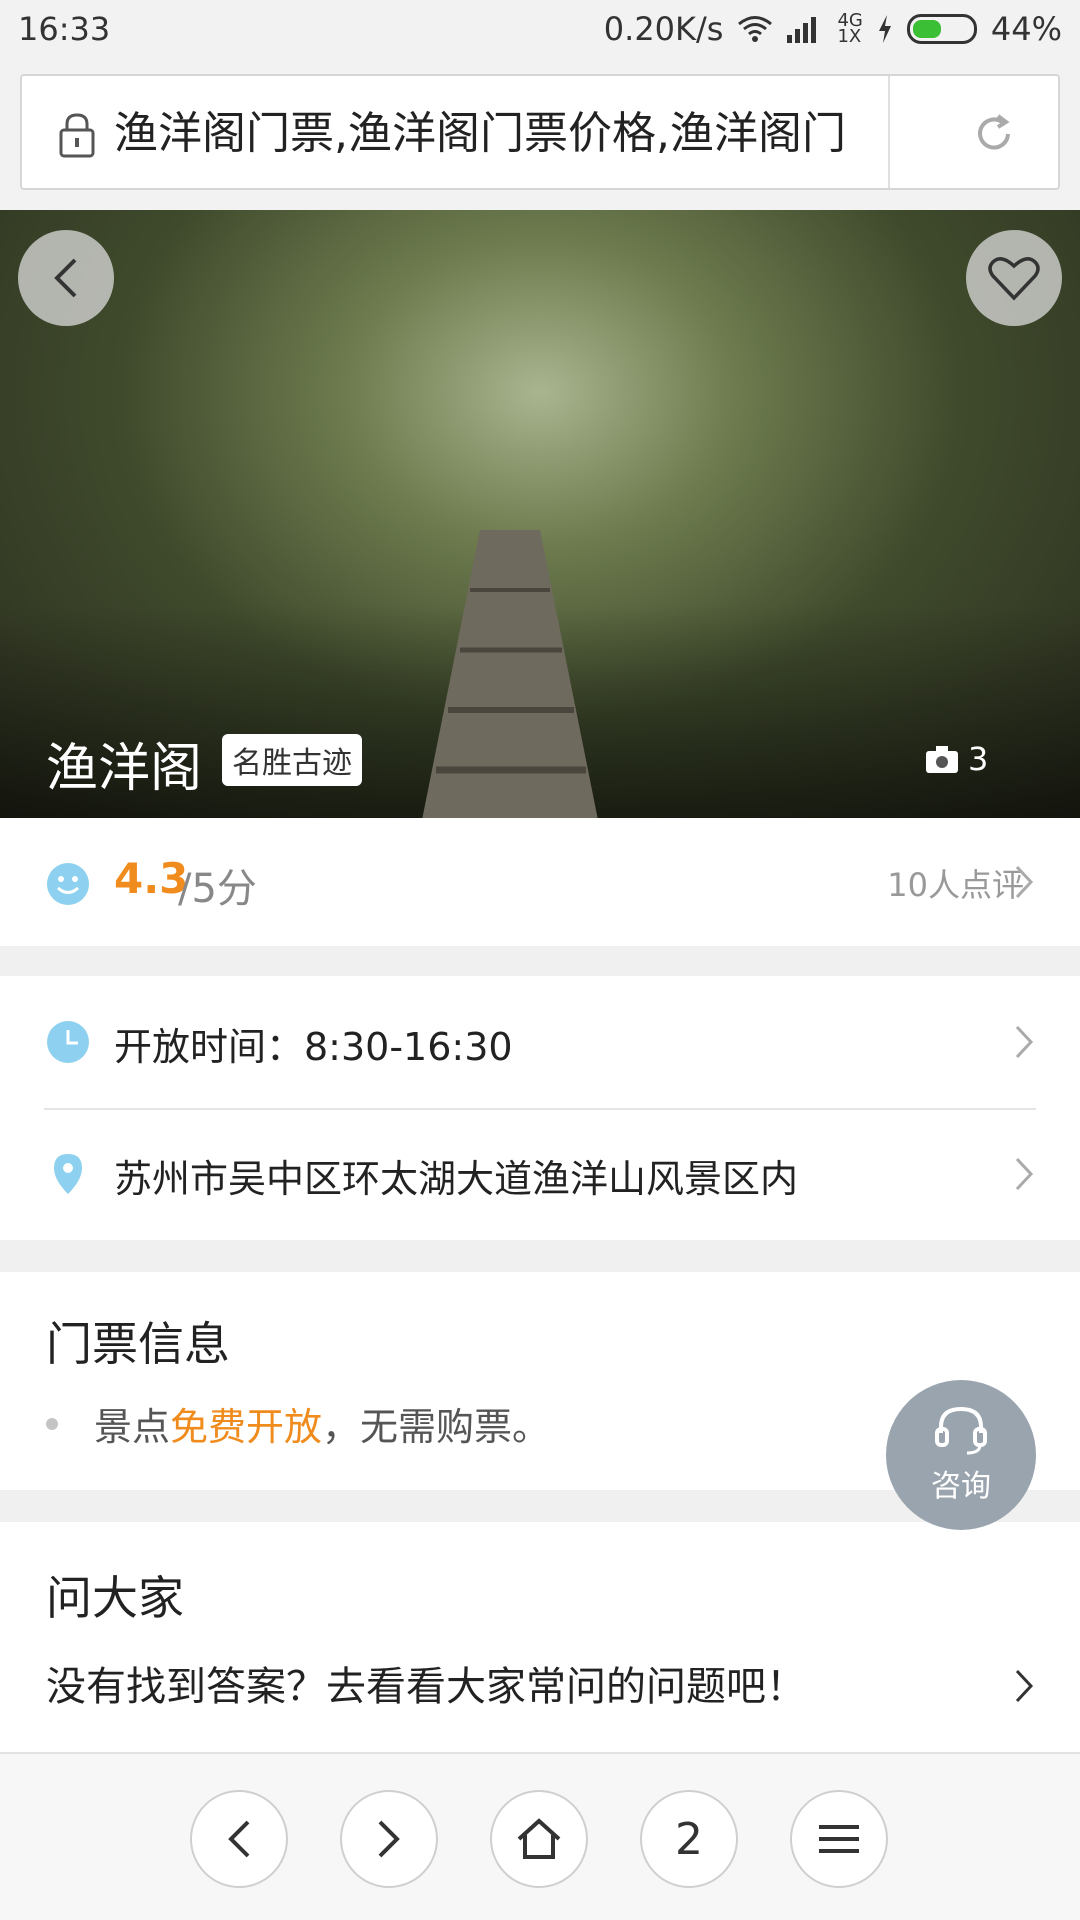  I want to click on signal-icon, so click(802, 30).